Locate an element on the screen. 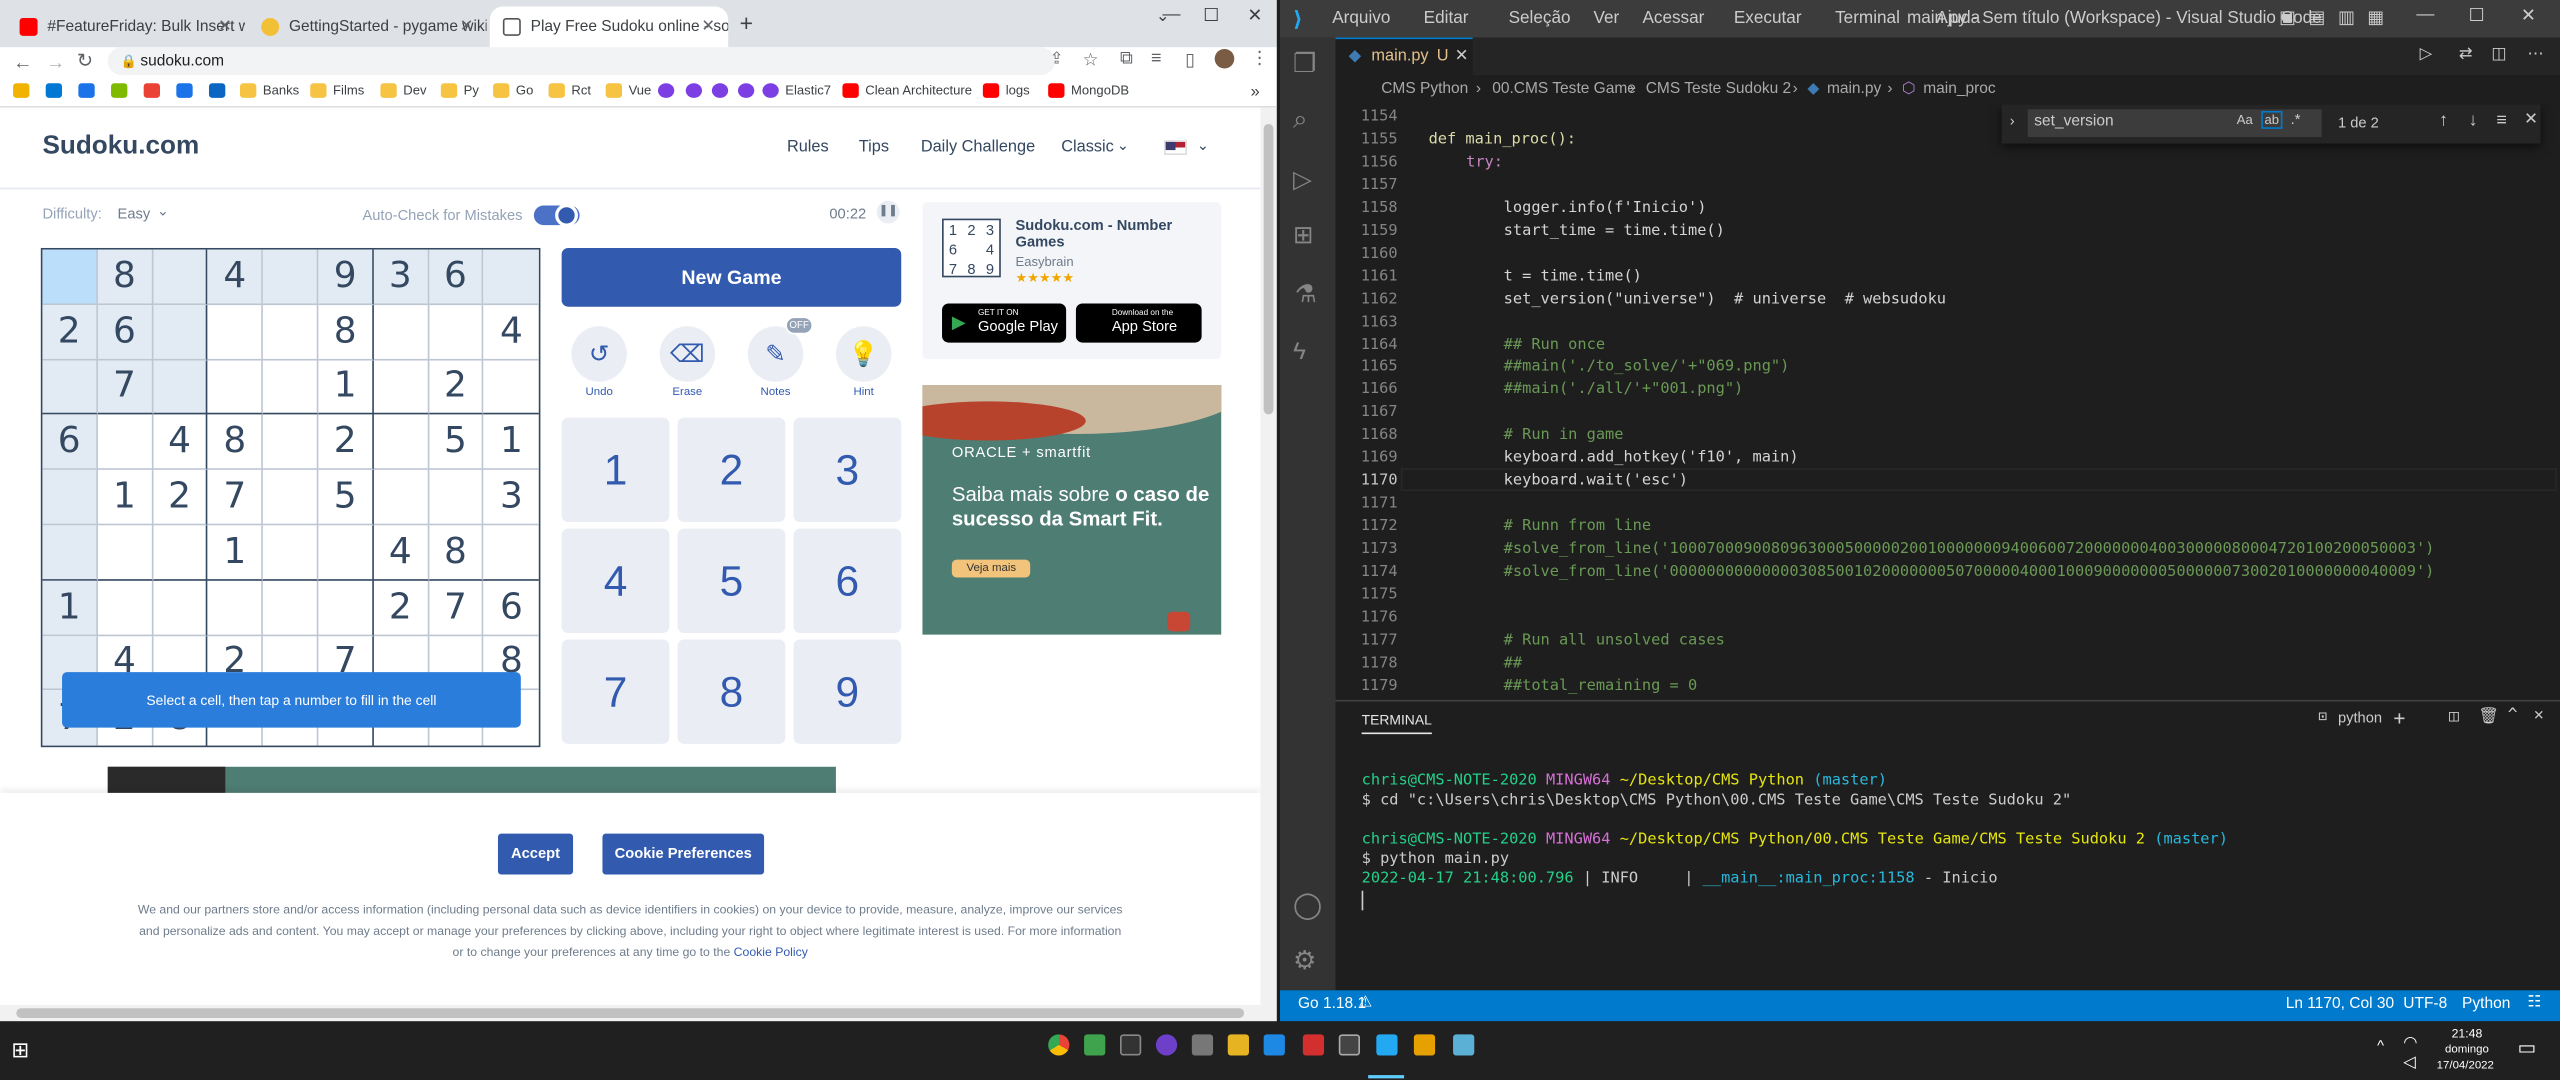 This screenshot has width=2560, height=1080. ad-cta-button: Veja mais is located at coordinates (991, 568).